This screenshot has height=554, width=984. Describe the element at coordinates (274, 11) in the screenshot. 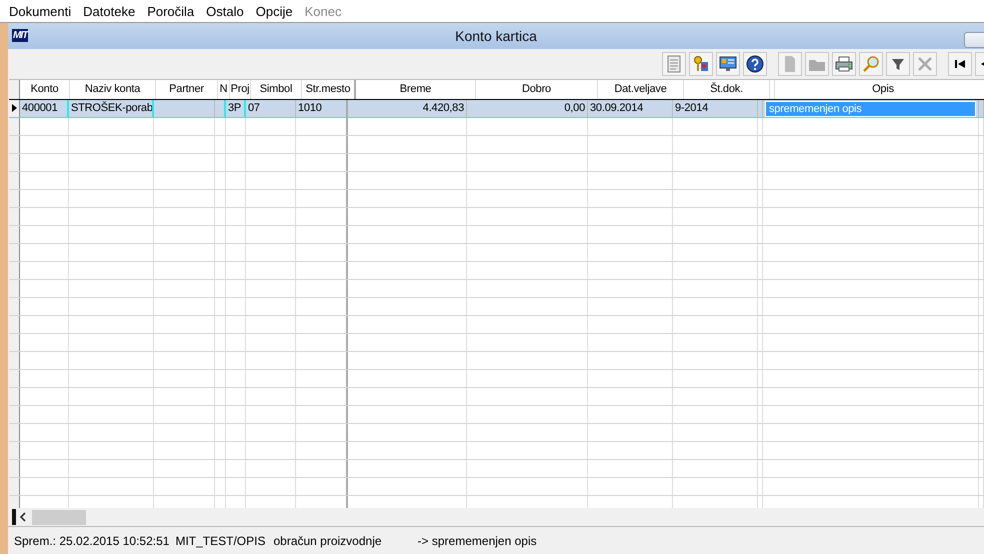

I see `menu-item: Opcije` at that location.